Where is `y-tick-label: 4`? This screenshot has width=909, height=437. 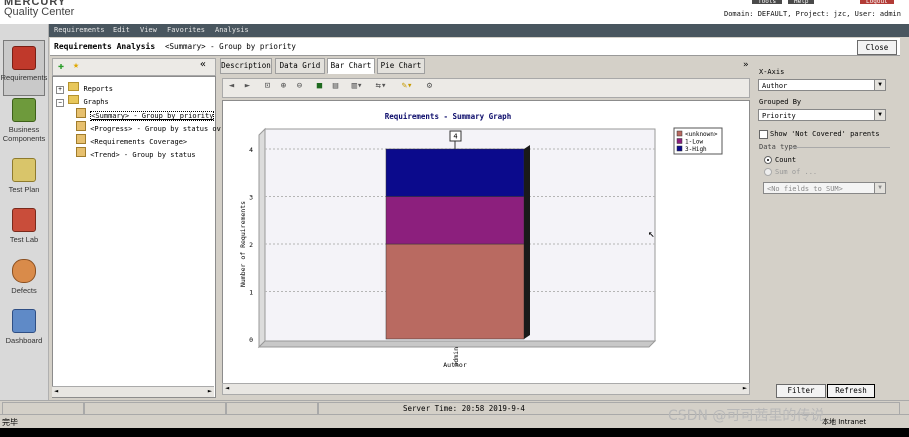 y-tick-label: 4 is located at coordinates (251, 150).